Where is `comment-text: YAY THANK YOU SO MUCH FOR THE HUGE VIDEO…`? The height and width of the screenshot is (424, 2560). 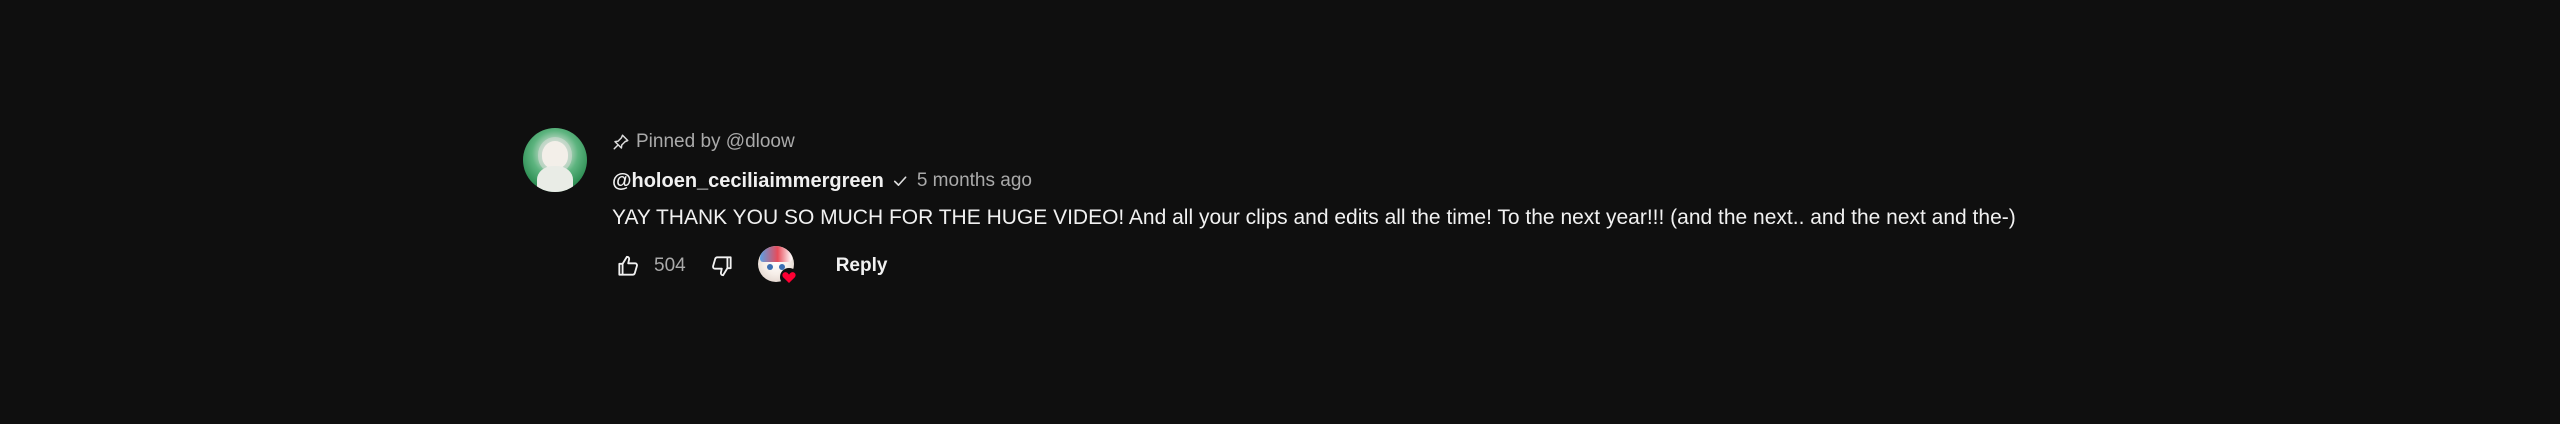 comment-text: YAY THANK YOU SO MUCH FOR THE HUGE VIDEO… is located at coordinates (1314, 217).